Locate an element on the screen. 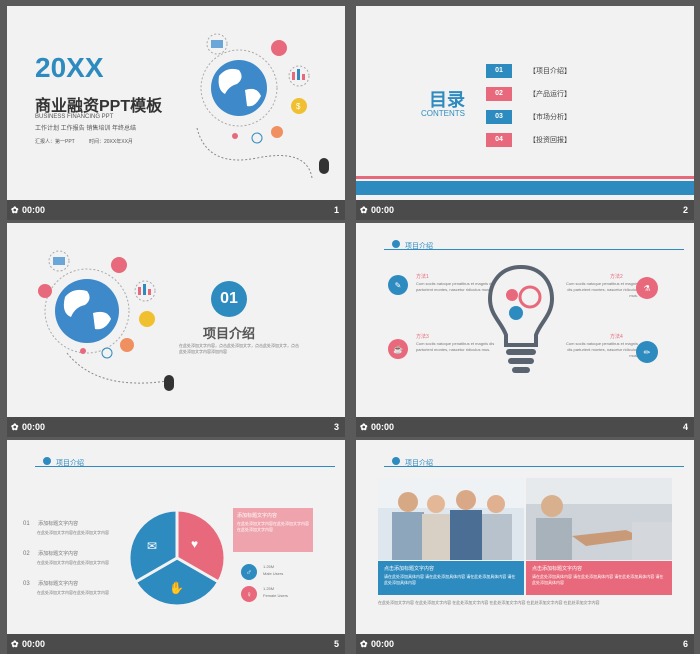 This screenshot has height=654, width=700. list-item-1: 01 添加标题文字内容 在此处添加文字内容在此处添加文字内容 is located at coordinates (66, 524).